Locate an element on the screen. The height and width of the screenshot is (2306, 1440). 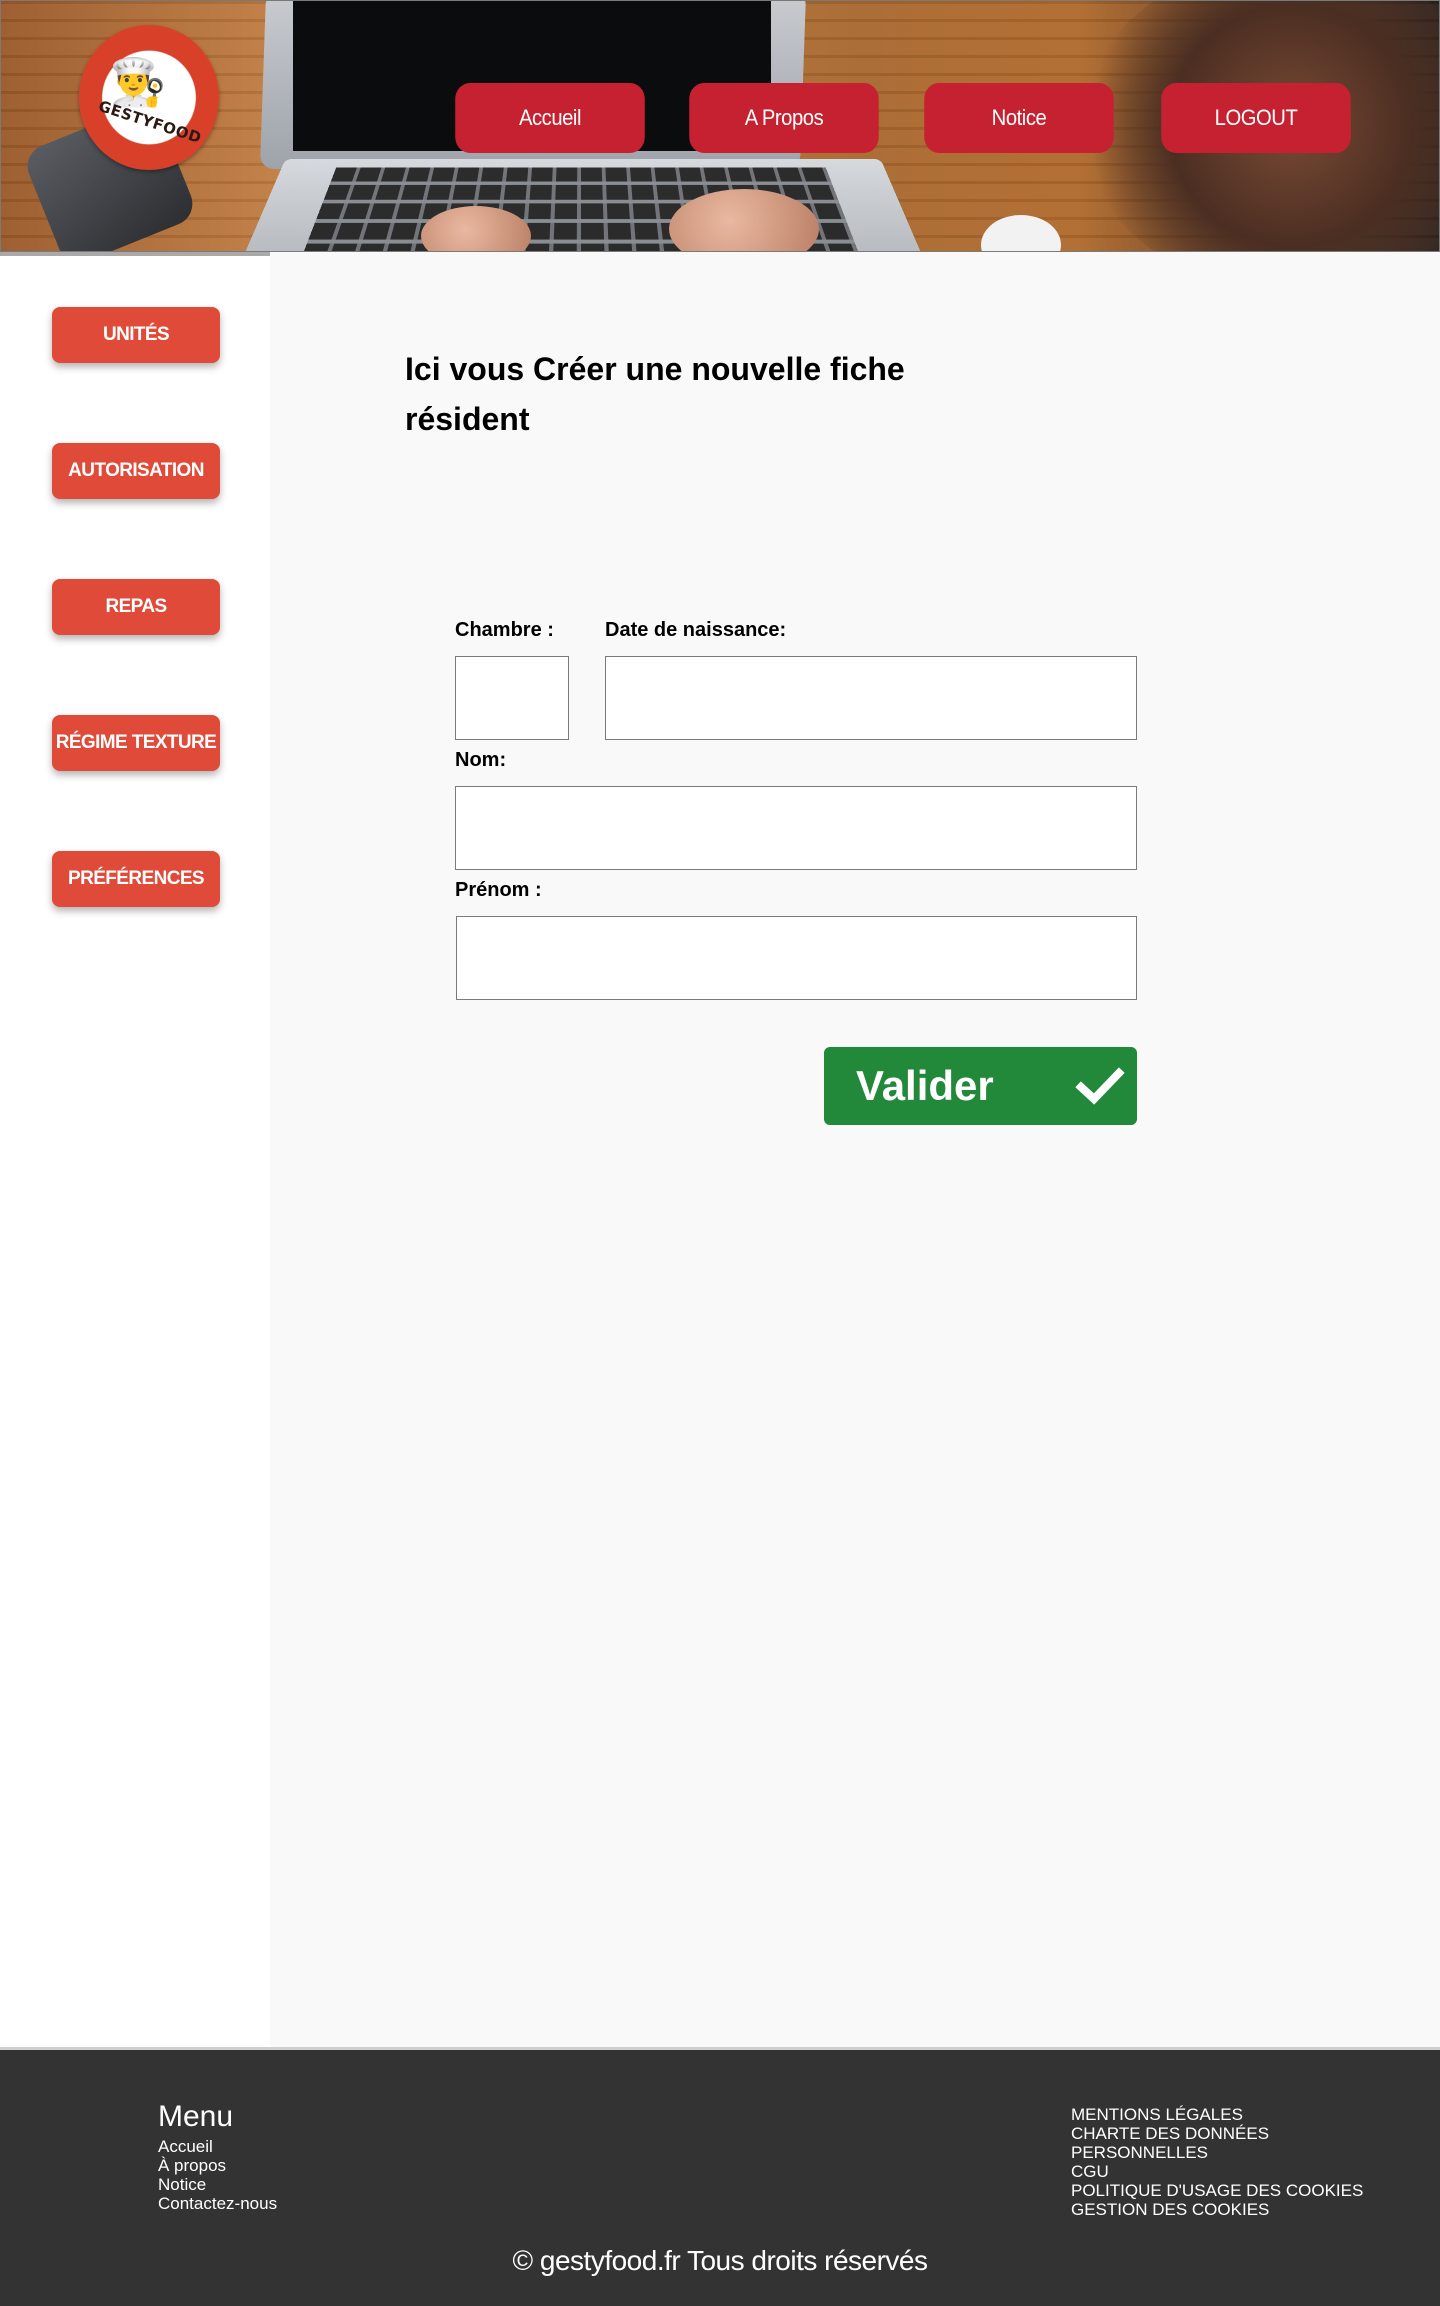
footer-link-notice: Notice is located at coordinates (182, 2184).